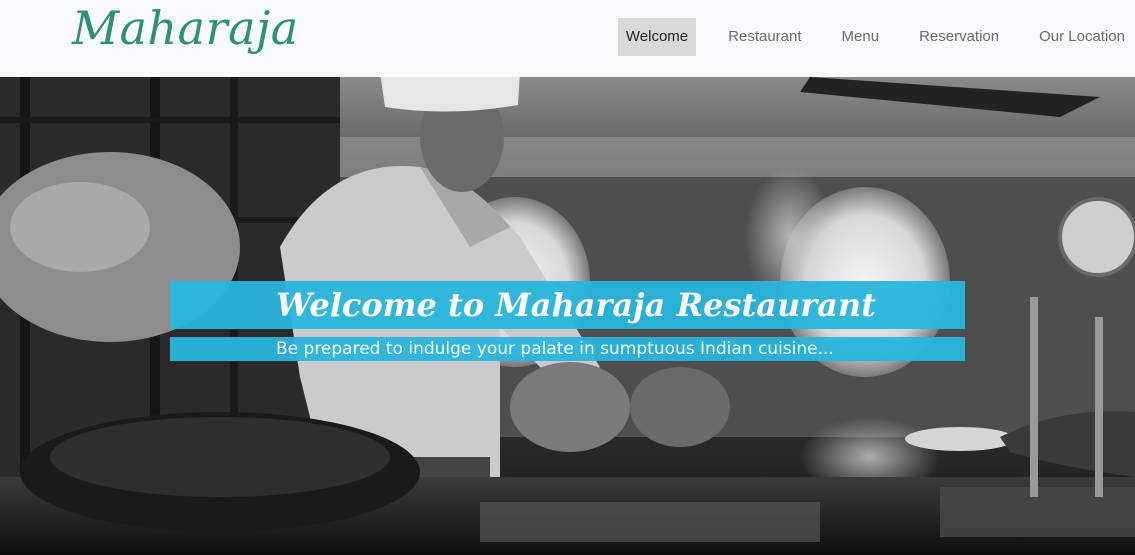 The width and height of the screenshot is (1135, 555). What do you see at coordinates (657, 37) in the screenshot?
I see `nav-item-welcome: Welcome` at bounding box center [657, 37].